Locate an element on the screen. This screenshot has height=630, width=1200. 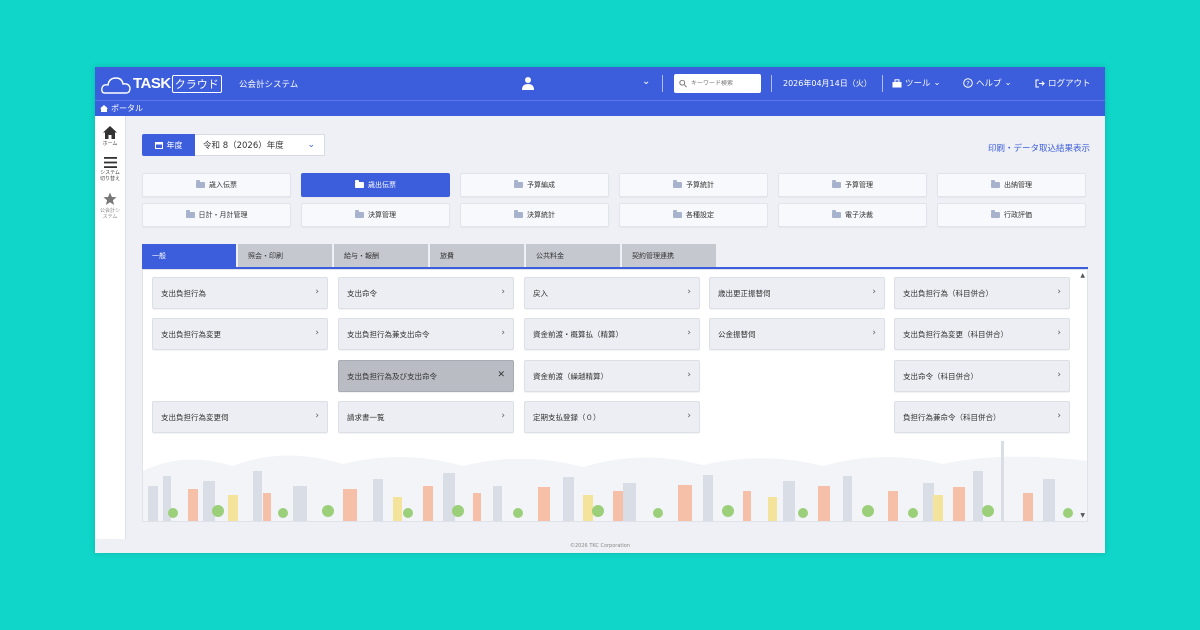
module-settings: 各種設定 is located at coordinates (693, 215).